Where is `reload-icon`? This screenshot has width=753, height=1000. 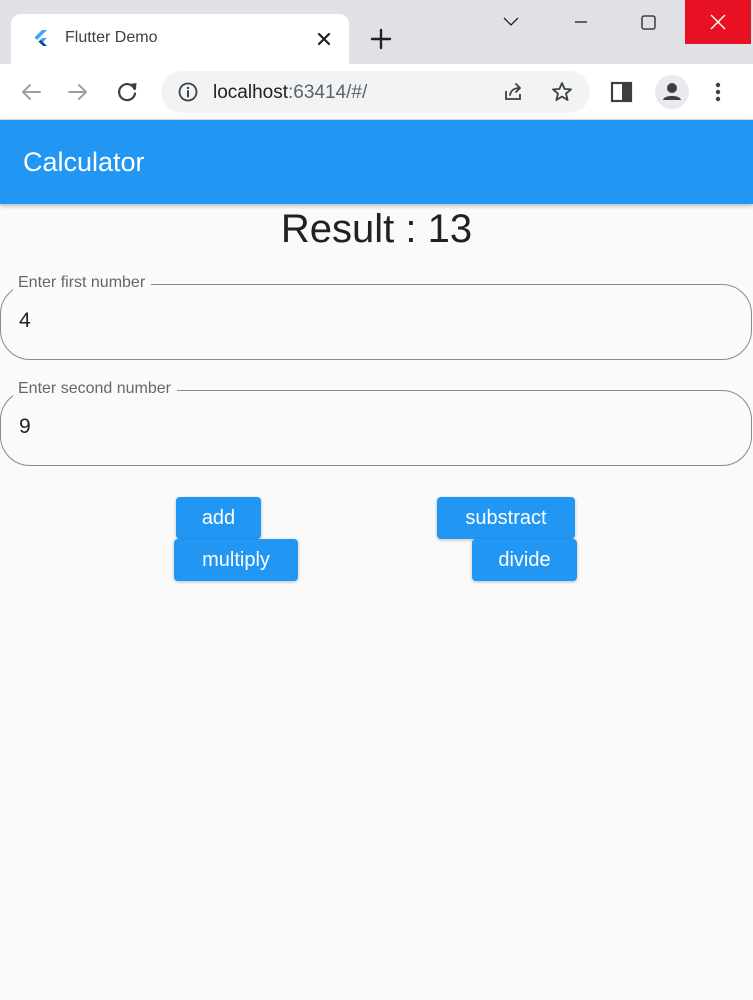
reload-icon is located at coordinates (127, 92).